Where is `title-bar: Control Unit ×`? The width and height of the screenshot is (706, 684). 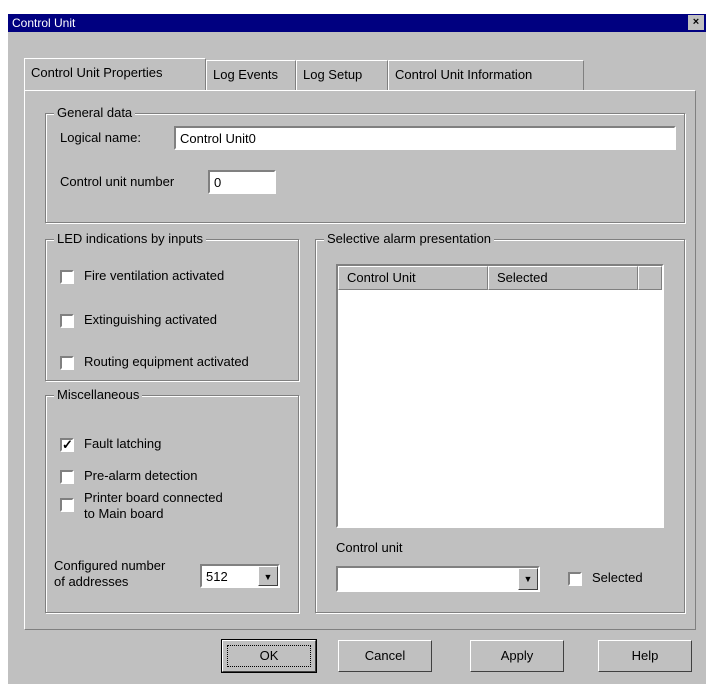 title-bar: Control Unit × is located at coordinates (357, 23).